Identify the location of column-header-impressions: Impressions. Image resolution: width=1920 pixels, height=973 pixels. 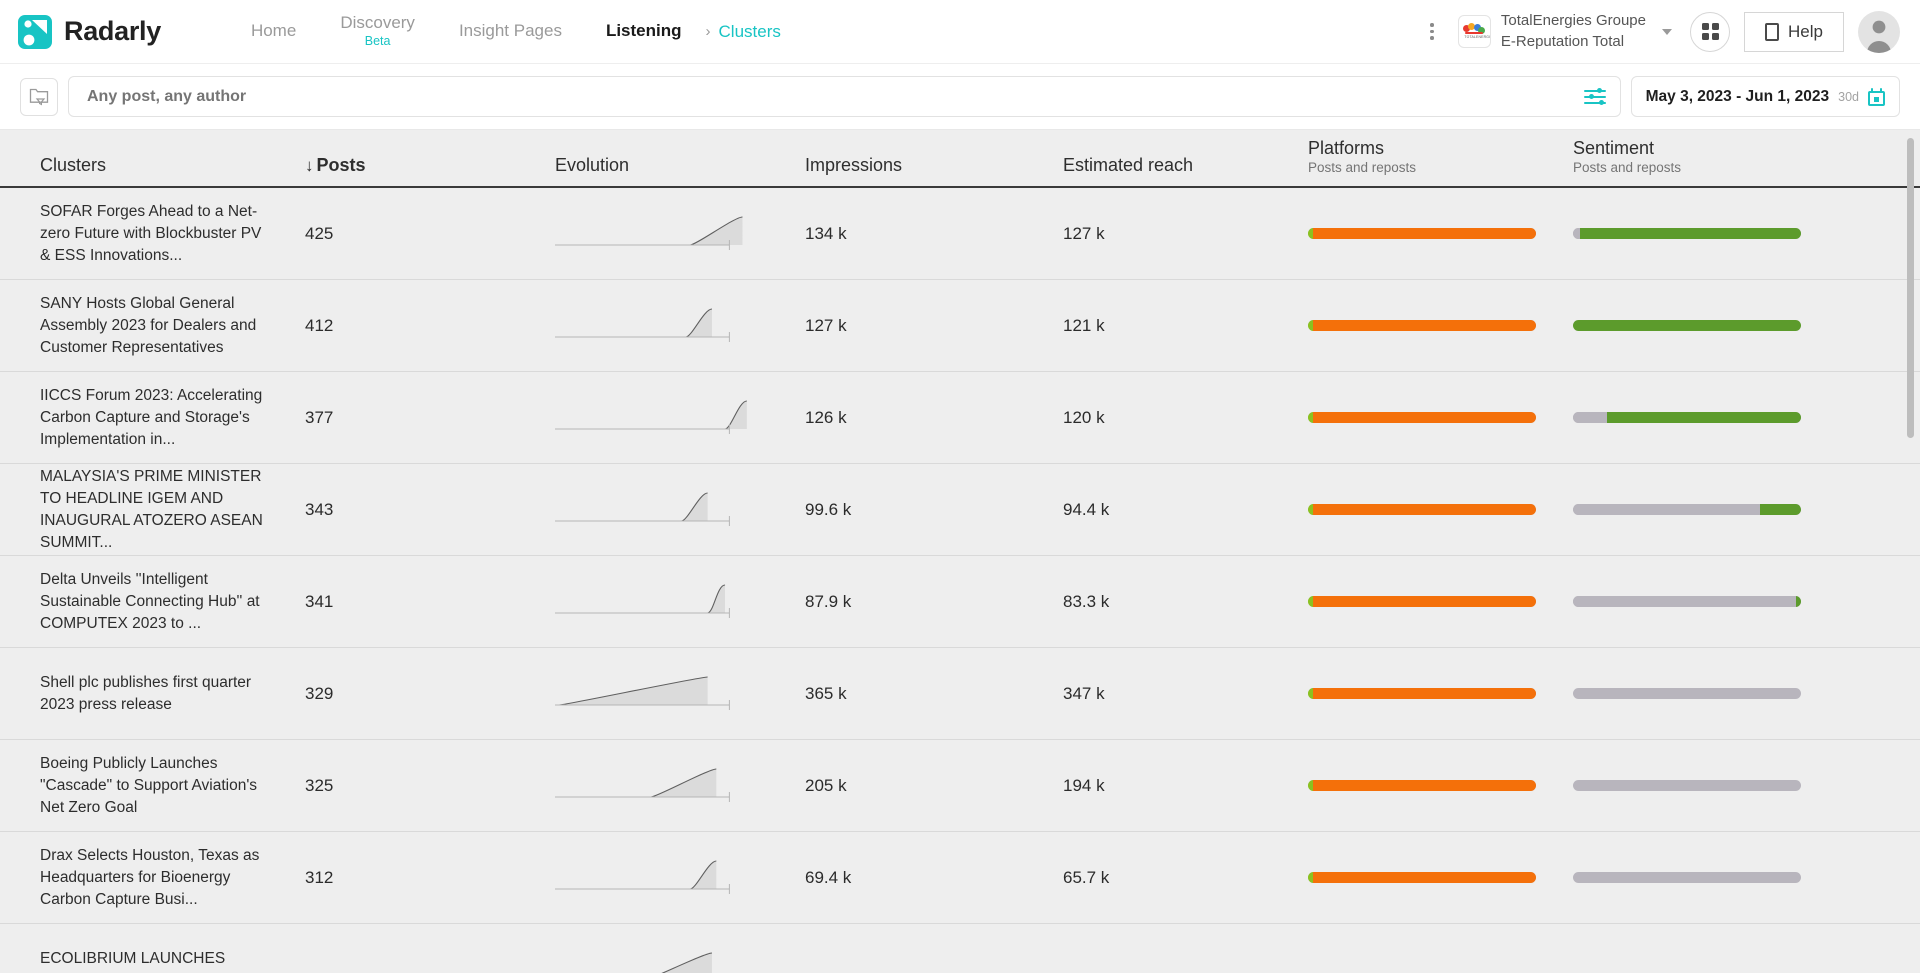
(934, 170).